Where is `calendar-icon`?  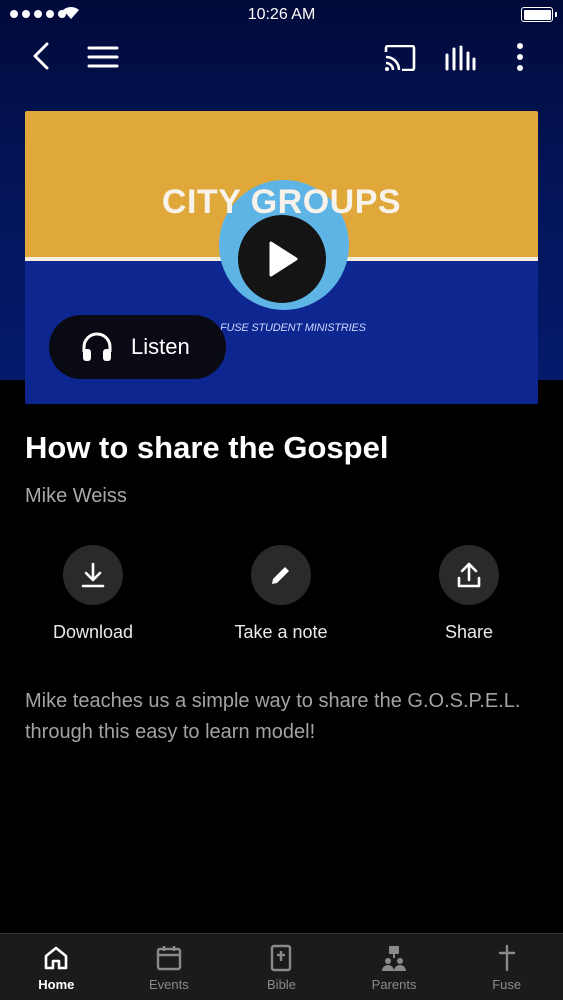 calendar-icon is located at coordinates (169, 958).